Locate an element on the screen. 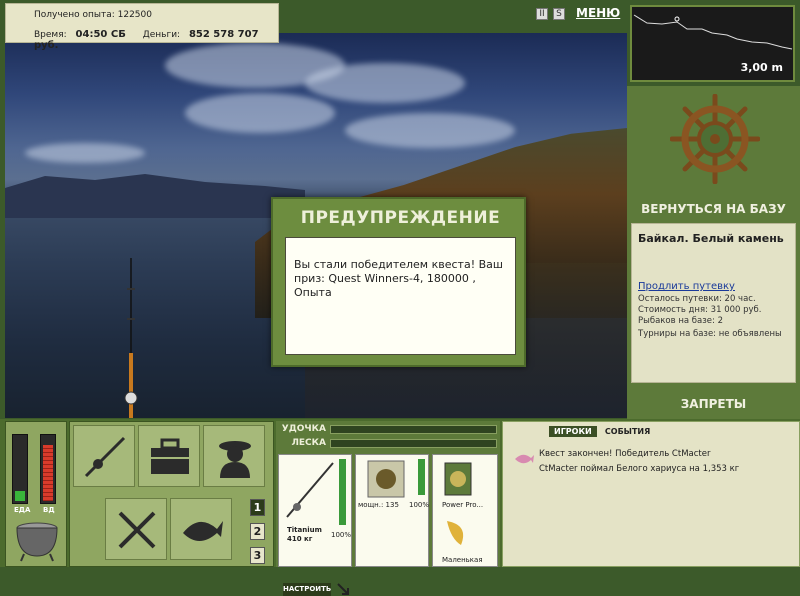 This screenshot has height=596, width=800. line-tension-label: ЛЕСКА is located at coordinates (308, 443).